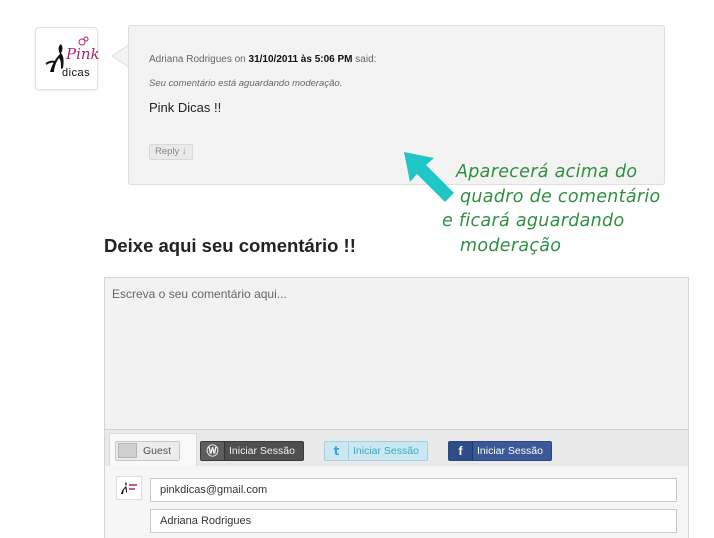 The width and height of the screenshot is (714, 538). What do you see at coordinates (213, 451) in the screenshot?
I see `wordpress-icon: Ⓦ` at bounding box center [213, 451].